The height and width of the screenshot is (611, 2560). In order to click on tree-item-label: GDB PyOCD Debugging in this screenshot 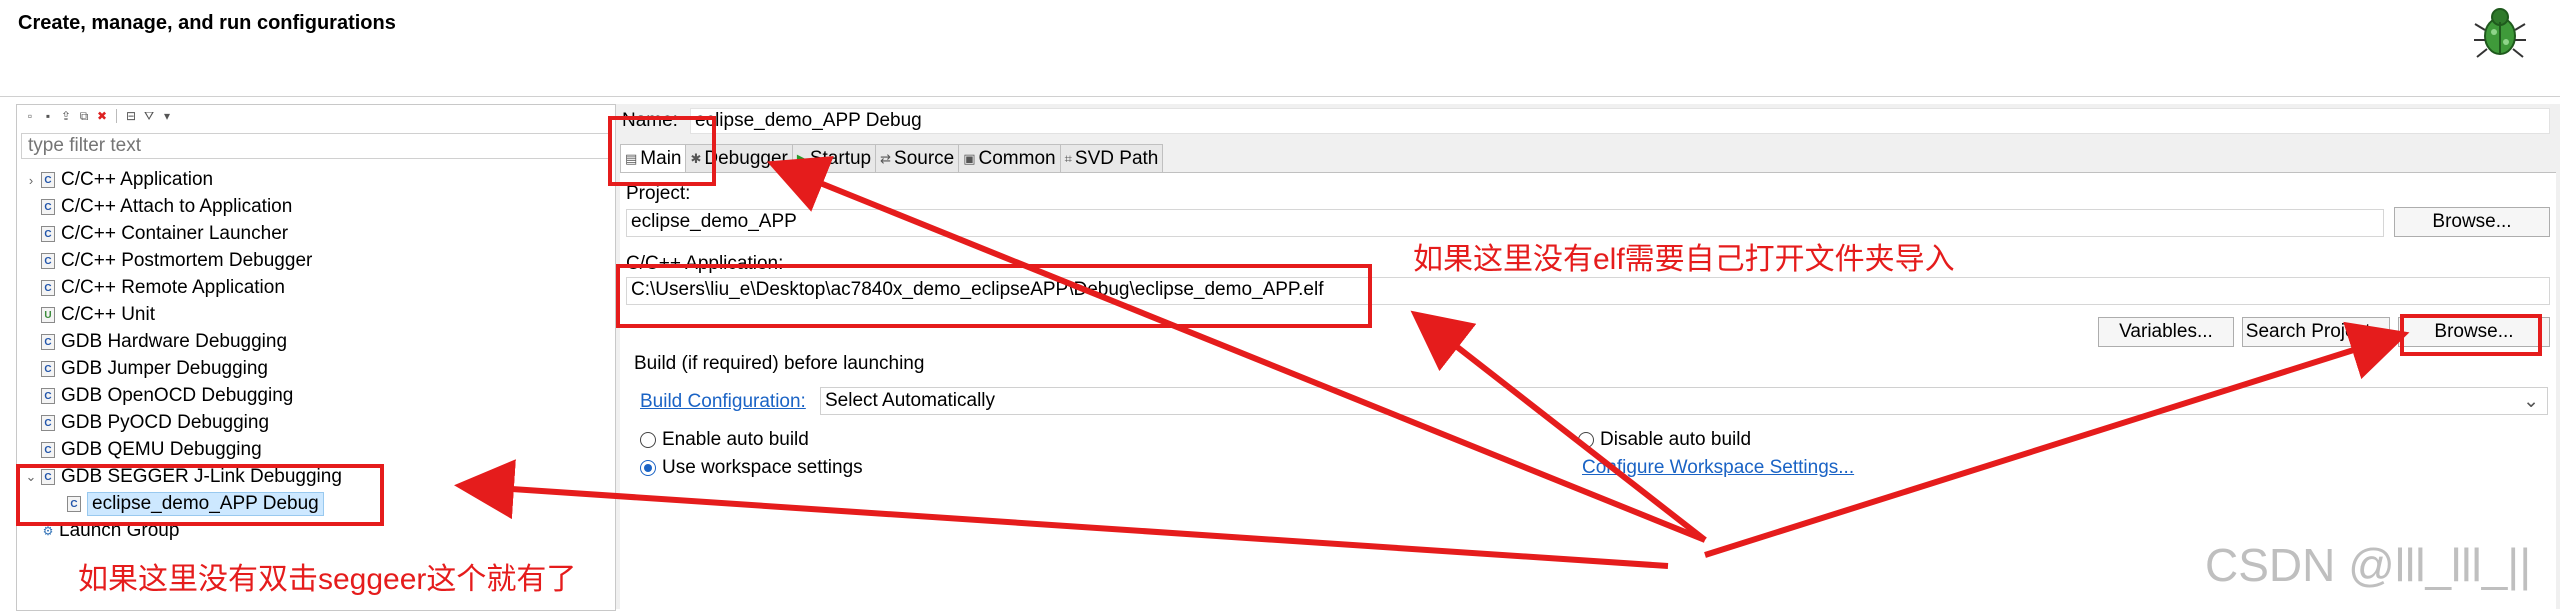, I will do `click(165, 422)`.